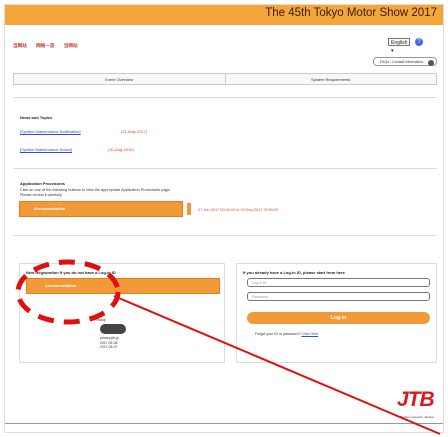 Image resolution: width=448 pixels, height=437 pixels. Describe the element at coordinates (338, 296) in the screenshot. I see `password-field: Password` at that location.